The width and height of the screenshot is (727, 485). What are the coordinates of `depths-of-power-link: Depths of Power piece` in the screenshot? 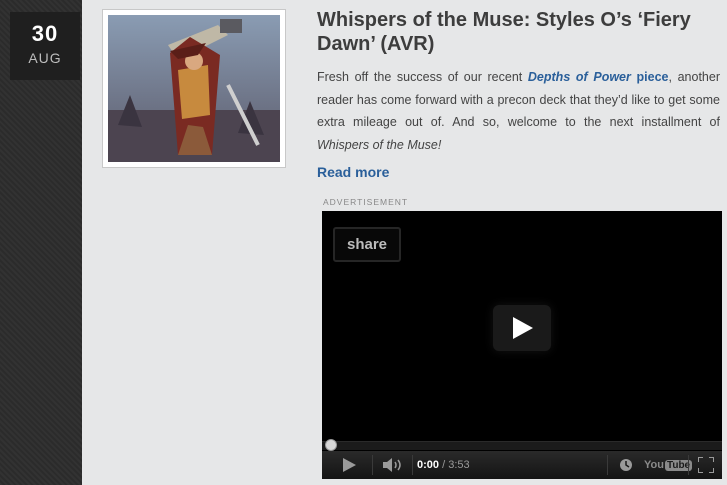 It's located at (598, 77).